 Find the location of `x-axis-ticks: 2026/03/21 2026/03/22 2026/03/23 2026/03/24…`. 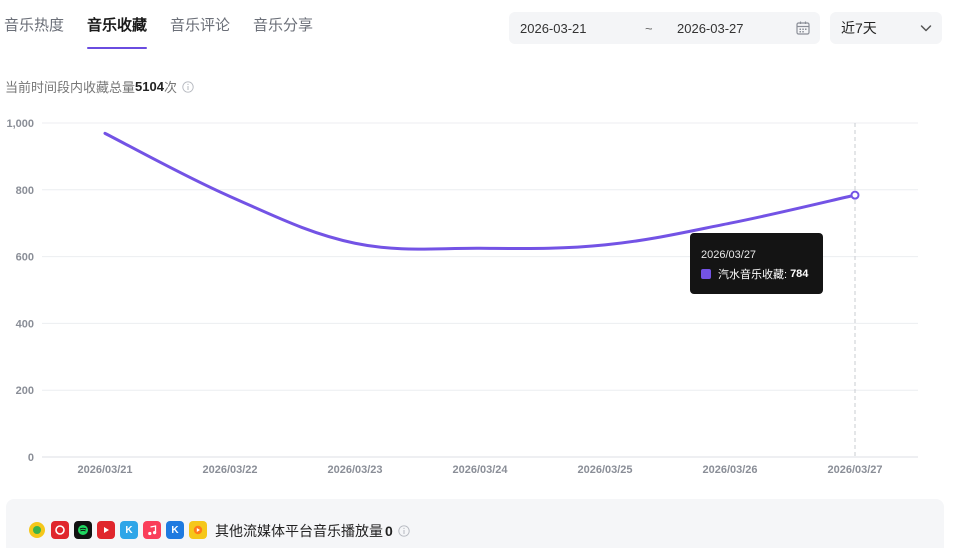

x-axis-ticks: 2026/03/21 2026/03/22 2026/03/23 2026/03/24… is located at coordinates (479, 470).